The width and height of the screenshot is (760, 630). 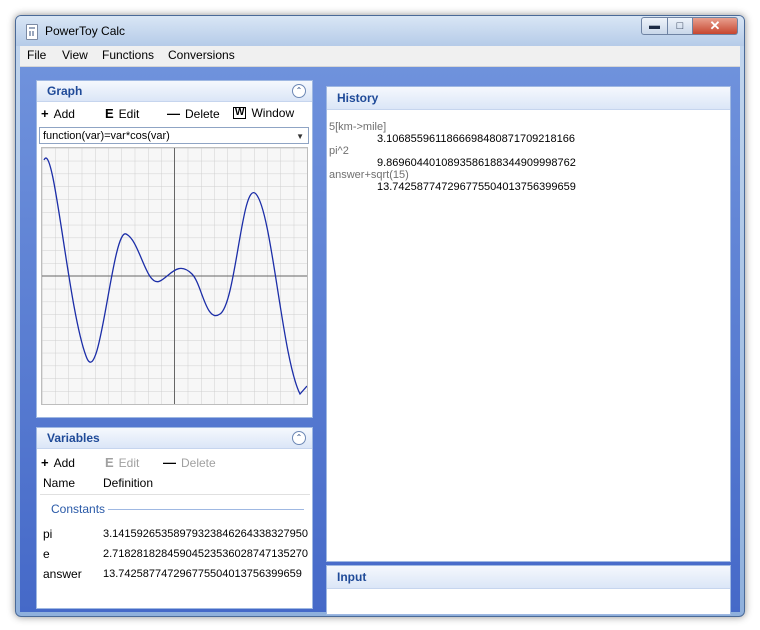 What do you see at coordinates (273, 113) in the screenshot?
I see `graph-window-label: Window` at bounding box center [273, 113].